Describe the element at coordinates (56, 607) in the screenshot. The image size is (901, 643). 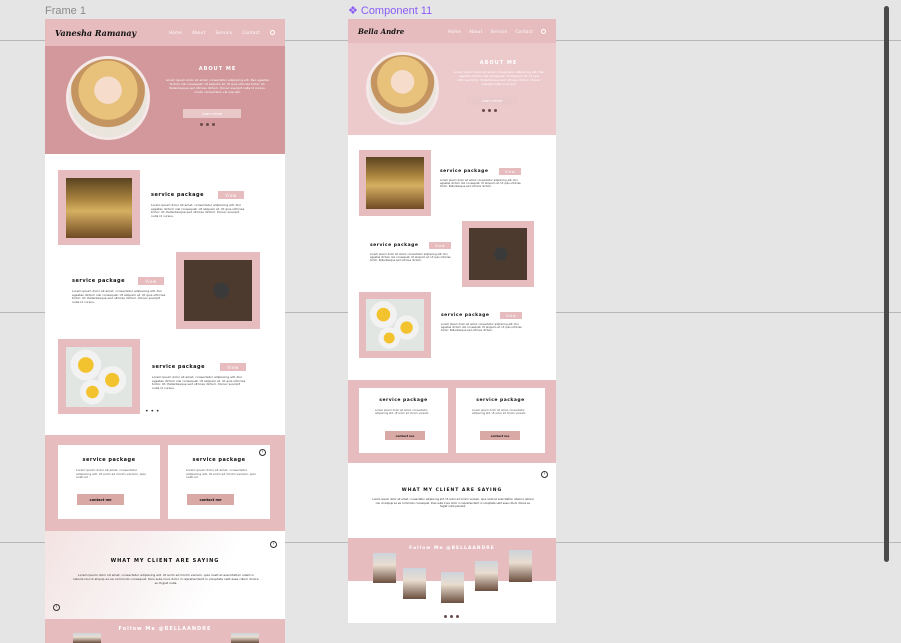
I see `prev-arrow-icon: ‹` at that location.